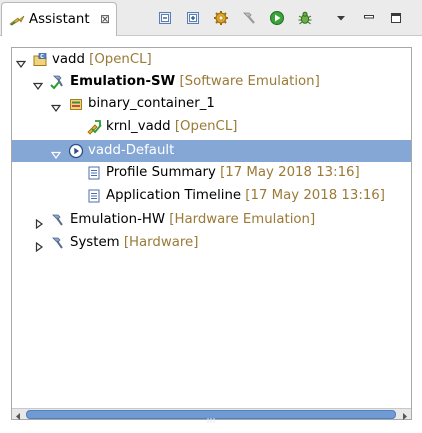  What do you see at coordinates (42, 57) in the screenshot?
I see `svg-text: C` at bounding box center [42, 57].